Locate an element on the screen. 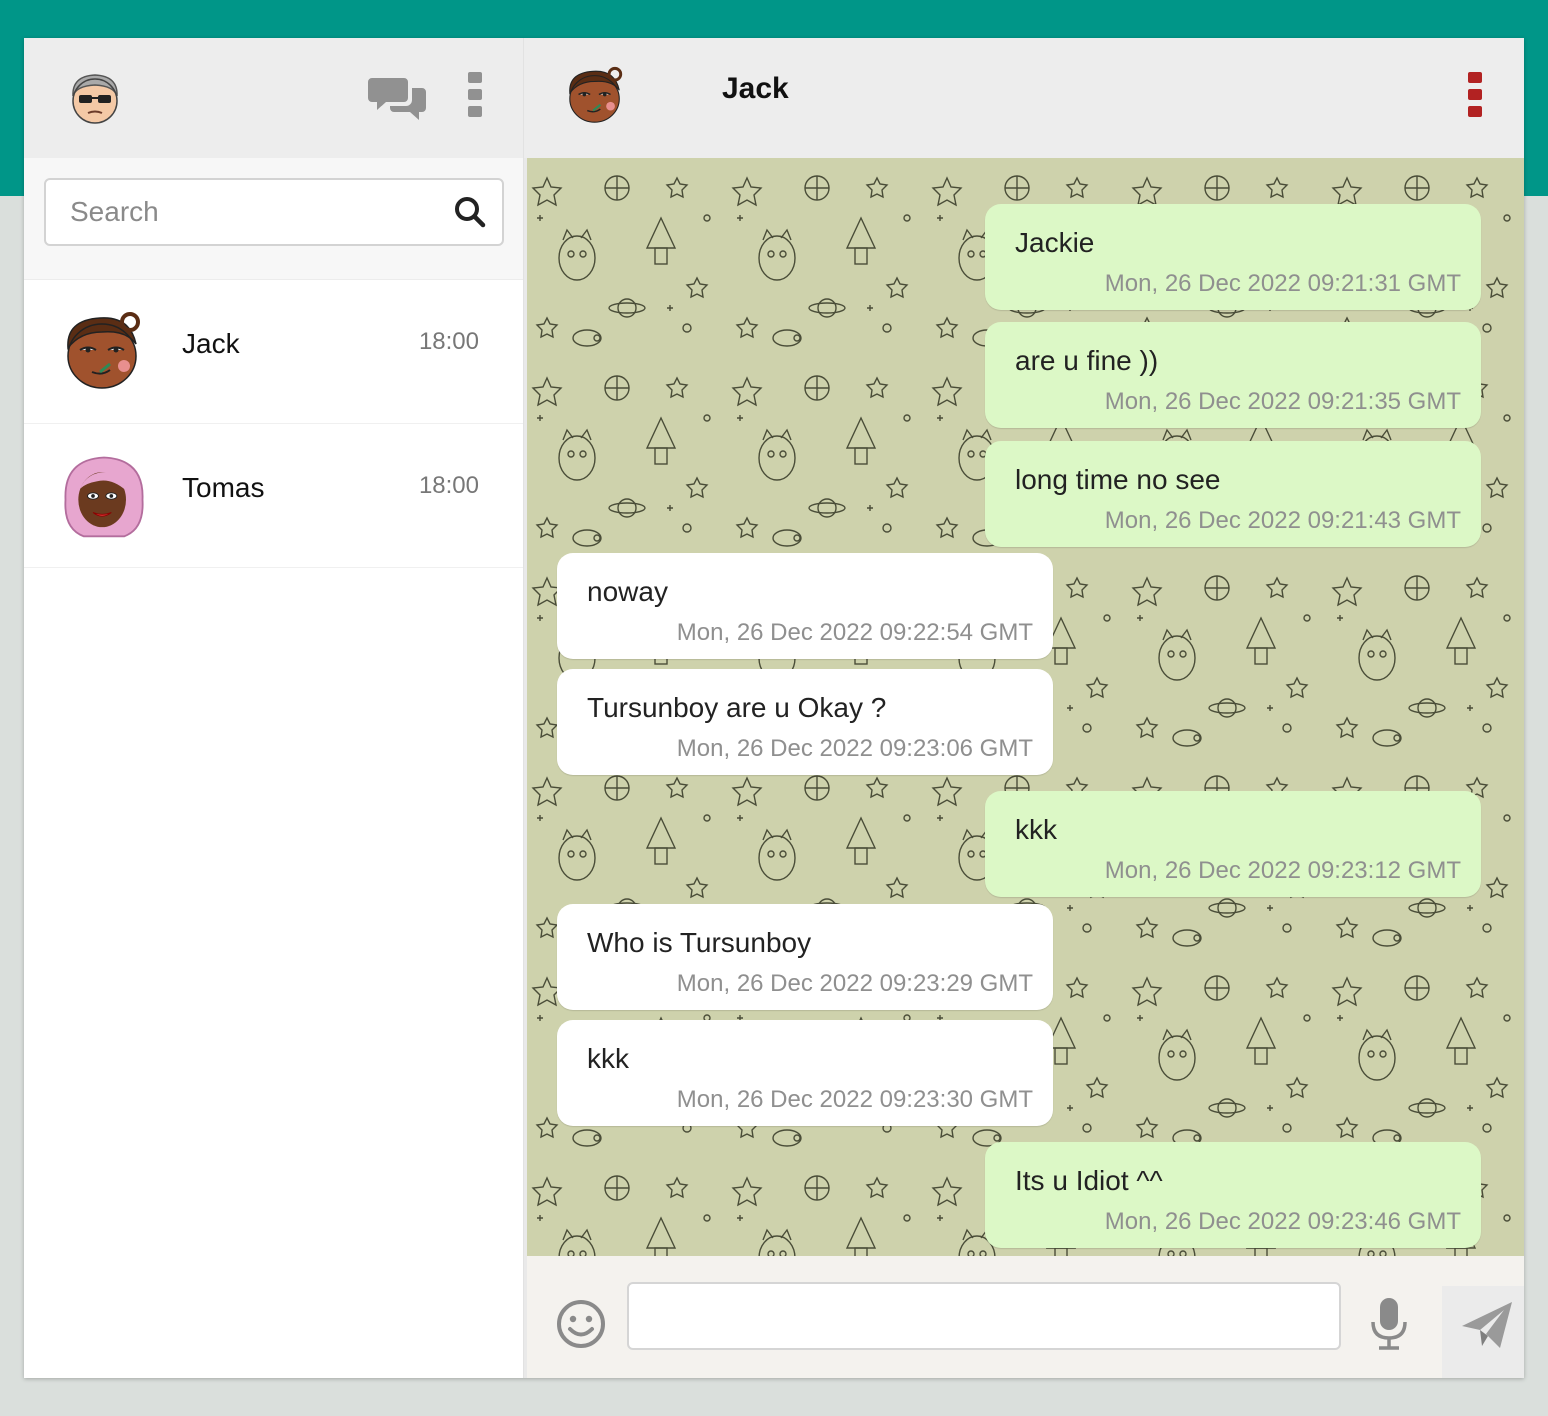 This screenshot has width=1548, height=1416. message-bubble-incoming: kkk Mon, 26 Dec 2022 09:23:30 GMT is located at coordinates (805, 1073).